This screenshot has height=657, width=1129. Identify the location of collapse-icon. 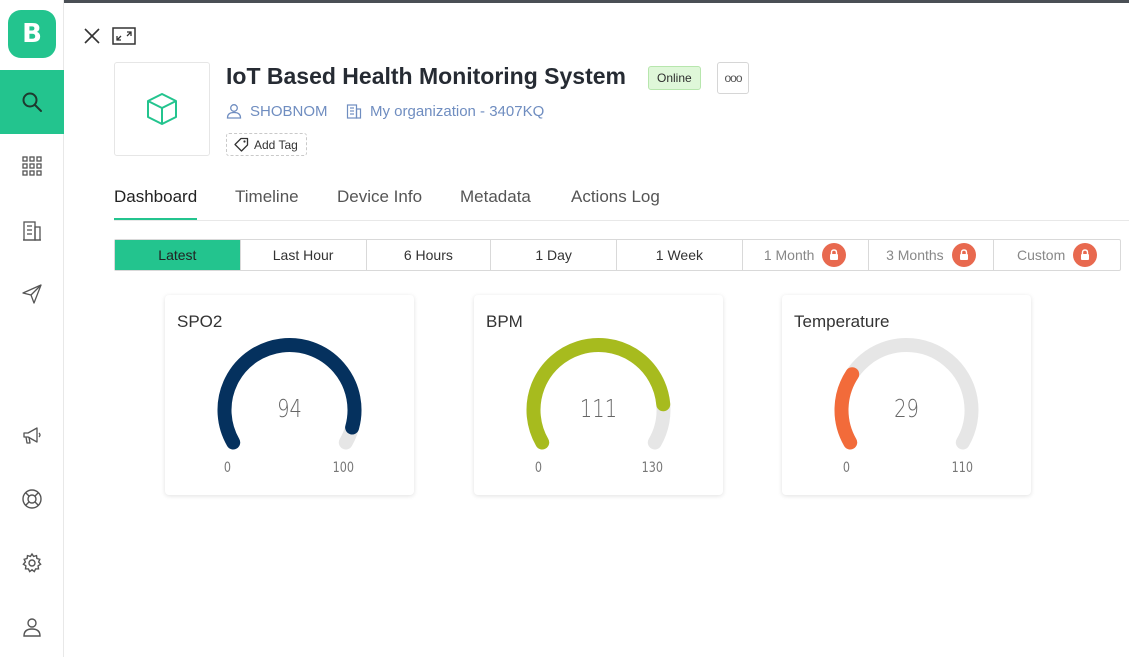
(124, 36).